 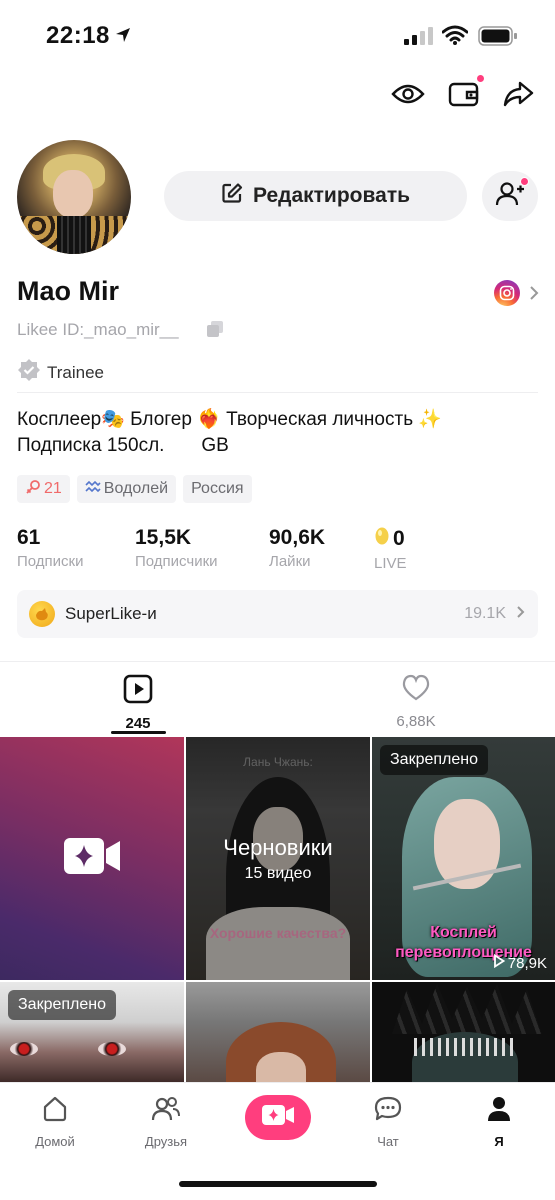 What do you see at coordinates (499, 1141) in the screenshot?
I see `nav-profile-label: Я` at bounding box center [499, 1141].